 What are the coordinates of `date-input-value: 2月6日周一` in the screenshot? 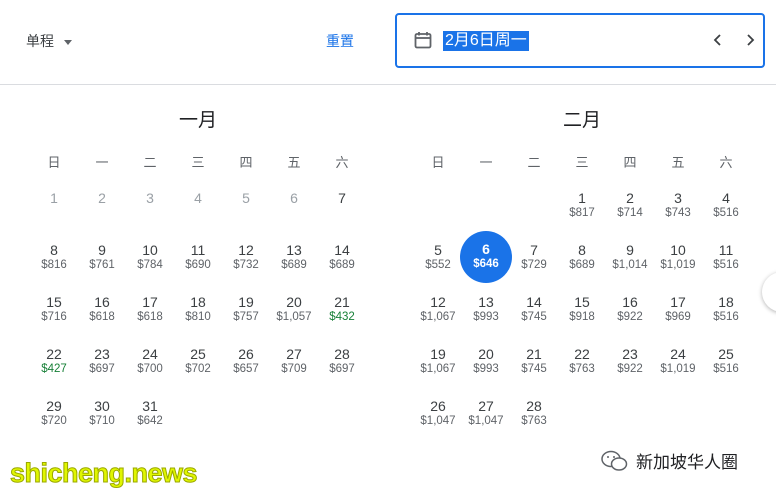 It's located at (486, 41).